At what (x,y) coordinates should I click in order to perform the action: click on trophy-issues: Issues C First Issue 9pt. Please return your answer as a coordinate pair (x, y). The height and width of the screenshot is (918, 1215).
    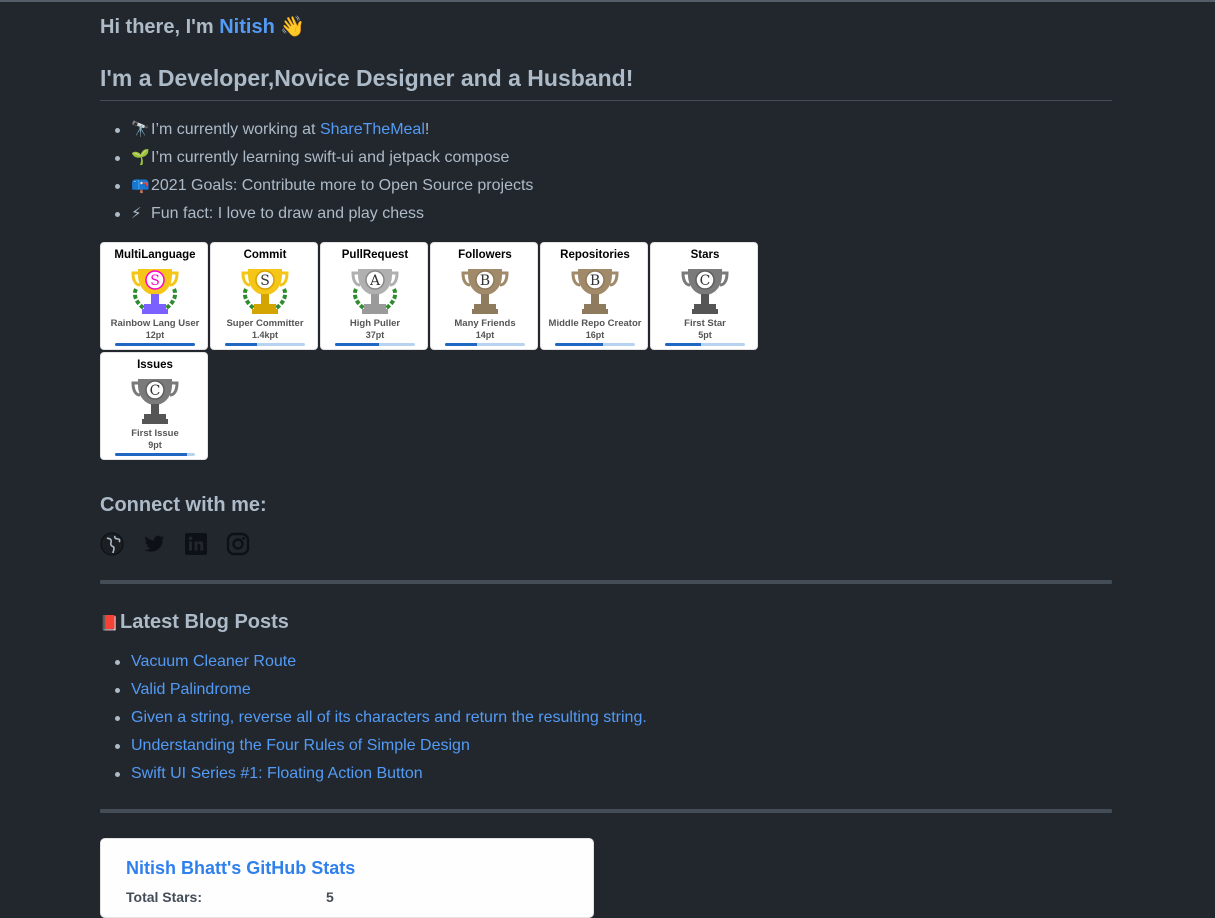
    Looking at the image, I should click on (154, 406).